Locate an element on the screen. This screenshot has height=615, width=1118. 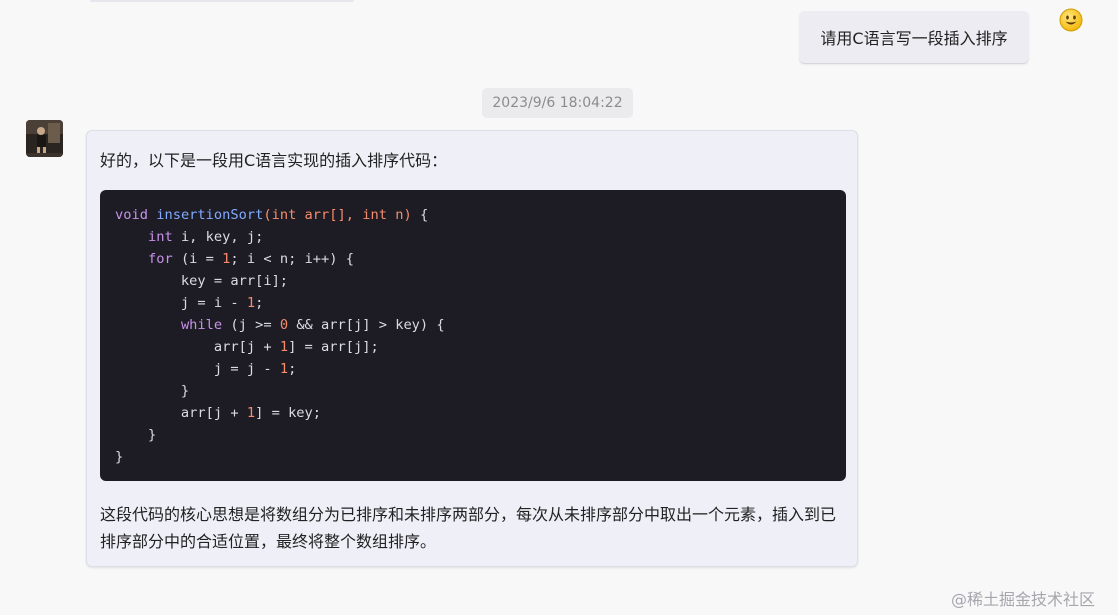
code-line: while (j >= 0 && arr[j] > key) { is located at coordinates (312, 325).